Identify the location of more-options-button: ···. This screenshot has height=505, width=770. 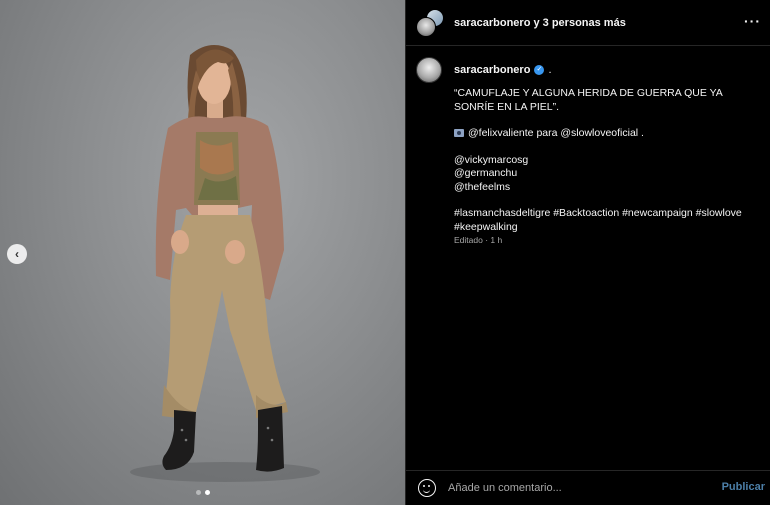
(752, 21).